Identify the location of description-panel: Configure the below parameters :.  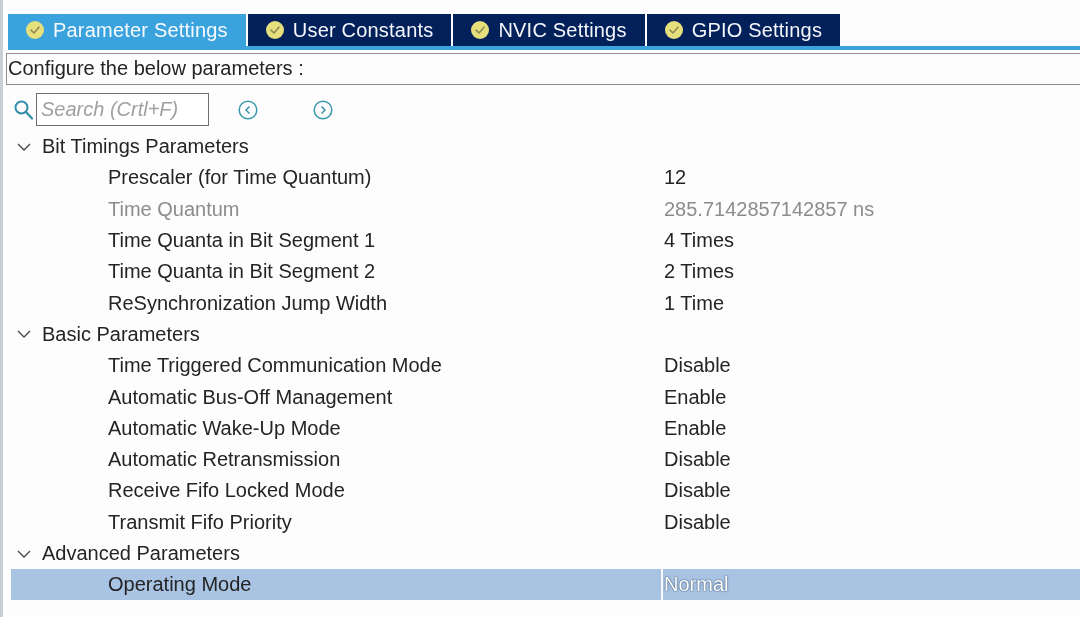
(543, 69).